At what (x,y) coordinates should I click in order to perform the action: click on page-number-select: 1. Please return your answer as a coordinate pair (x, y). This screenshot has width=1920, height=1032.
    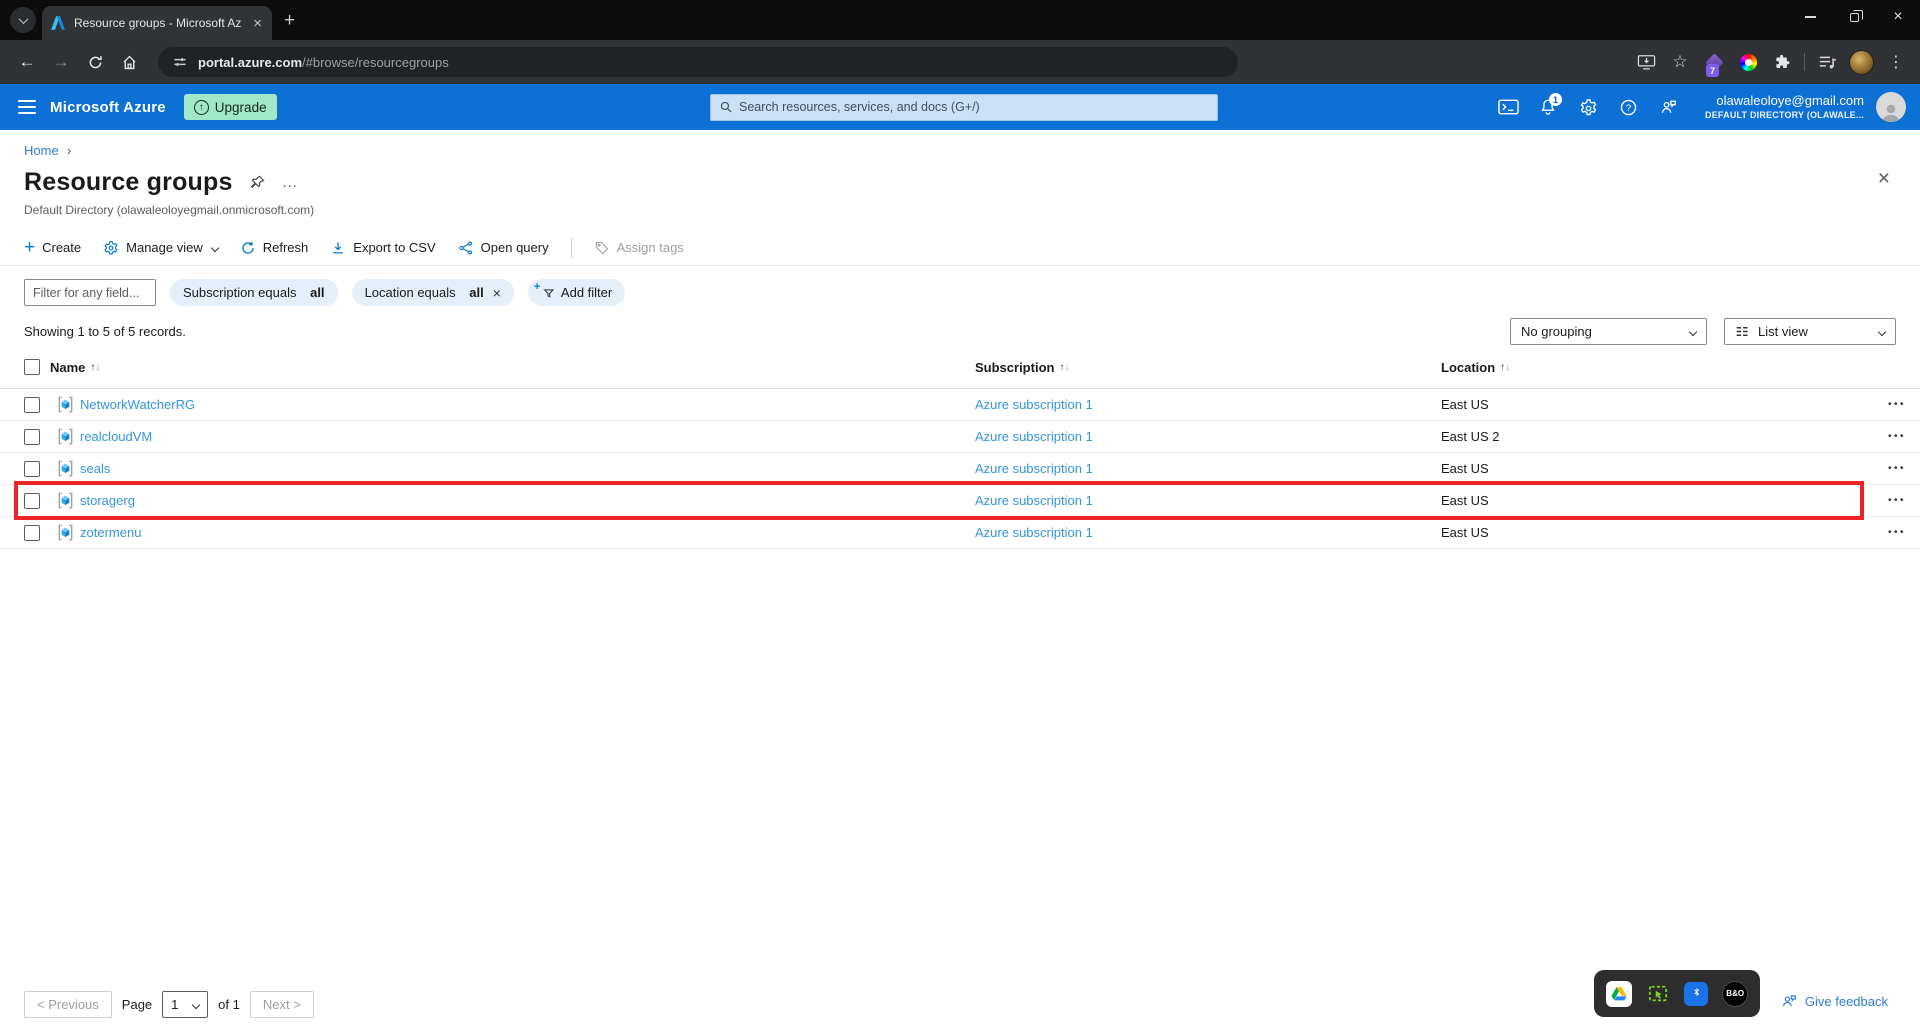
    Looking at the image, I should click on (185, 1004).